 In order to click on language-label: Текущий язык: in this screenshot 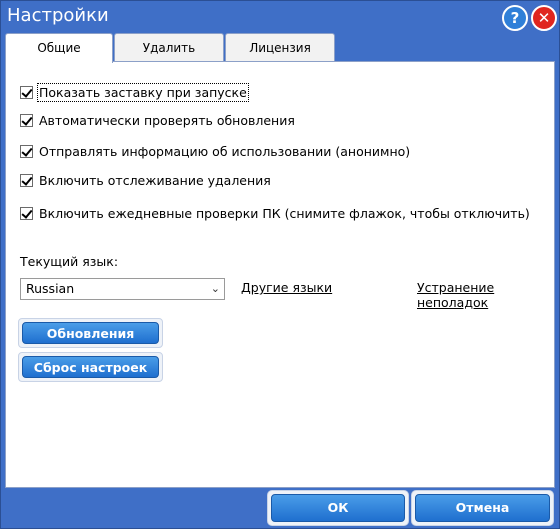, I will do `click(69, 261)`.